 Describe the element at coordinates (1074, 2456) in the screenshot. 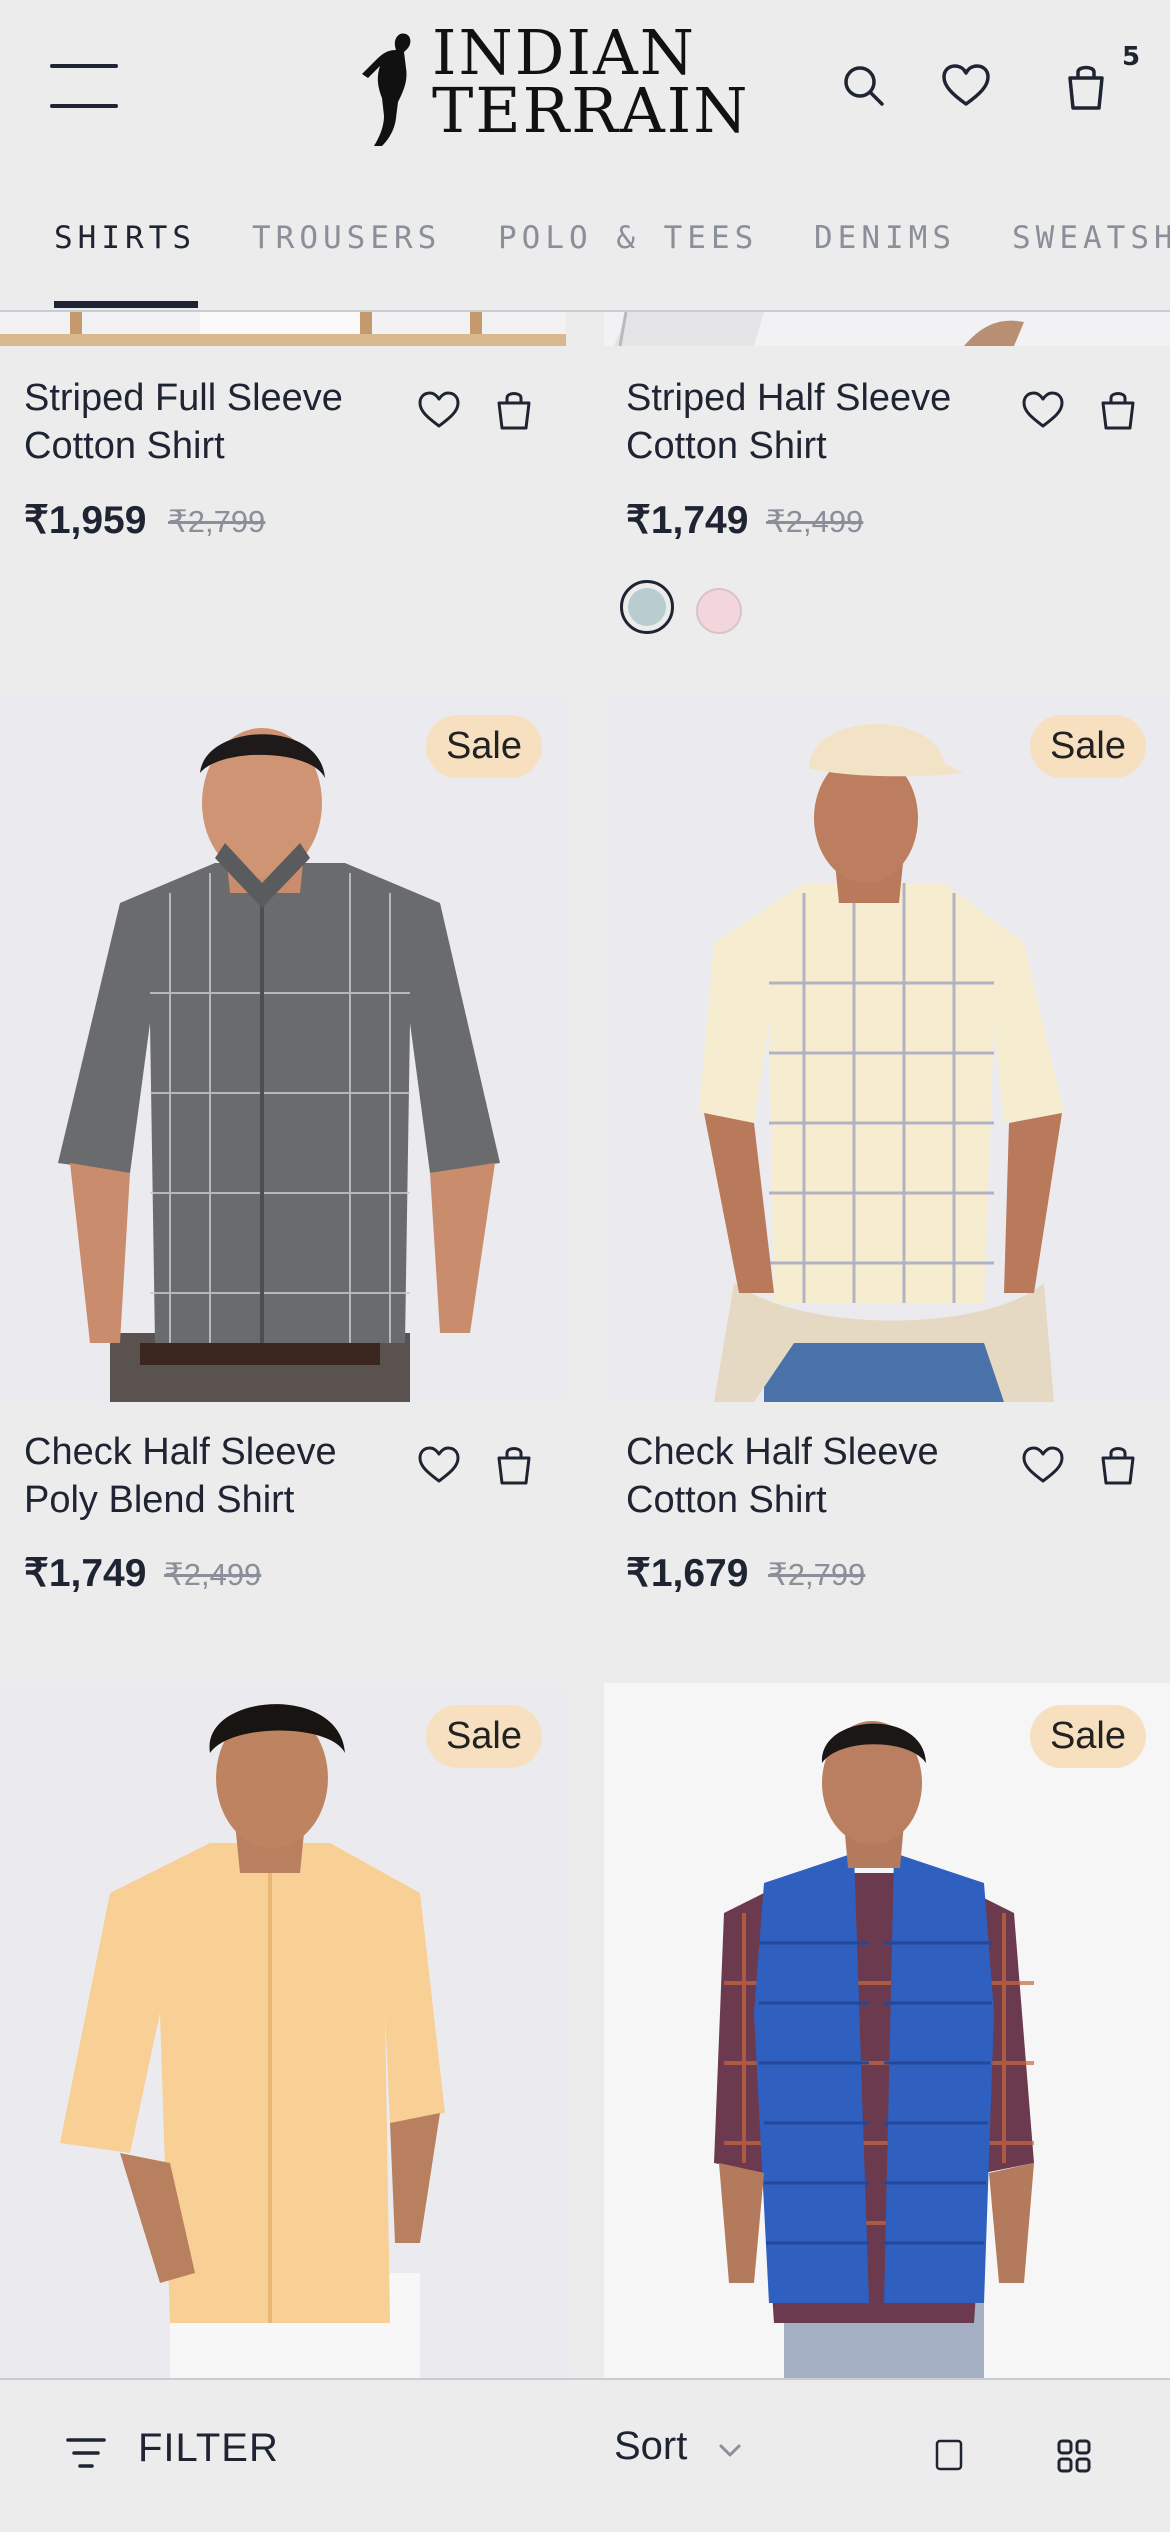

I see `grid-view-icon` at that location.